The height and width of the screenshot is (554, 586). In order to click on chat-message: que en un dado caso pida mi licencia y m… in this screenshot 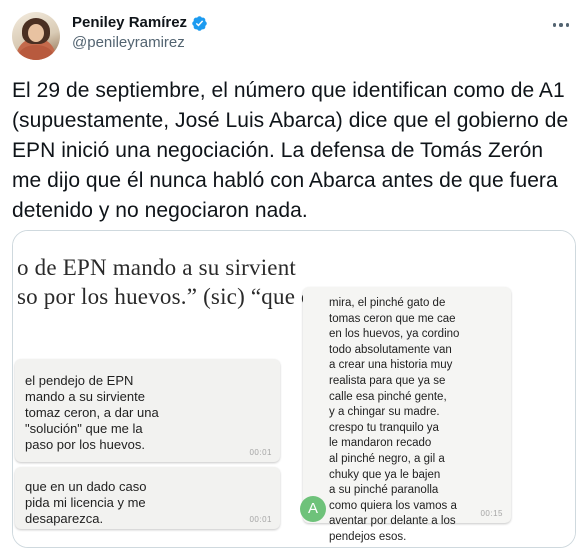, I will do `click(86, 502)`.